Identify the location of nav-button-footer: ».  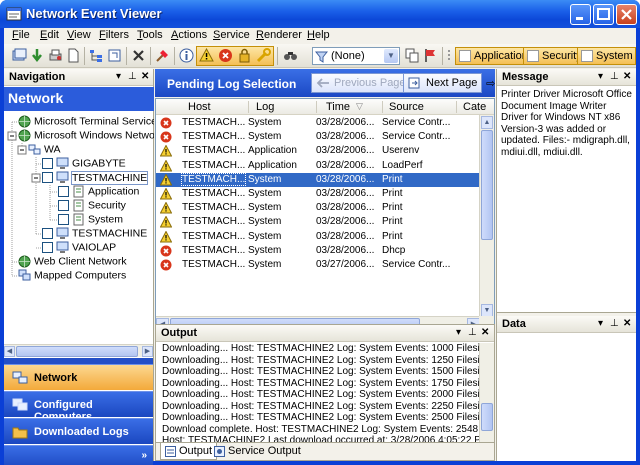
(78, 455).